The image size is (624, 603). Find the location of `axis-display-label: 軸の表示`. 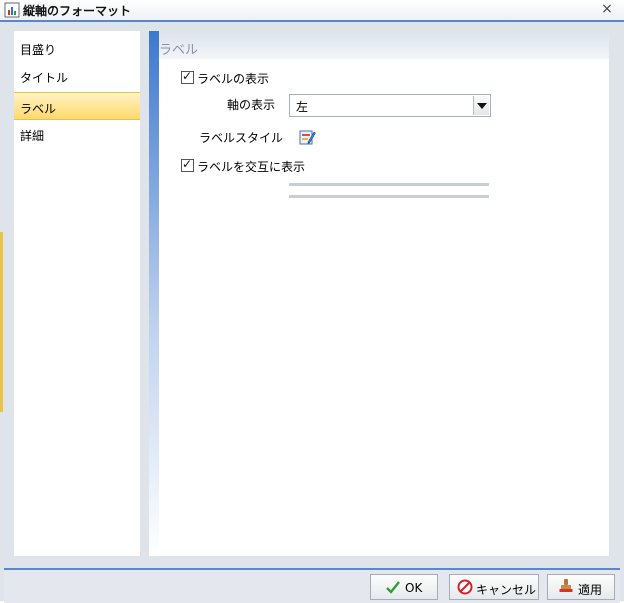

axis-display-label: 軸の表示 is located at coordinates (251, 105).